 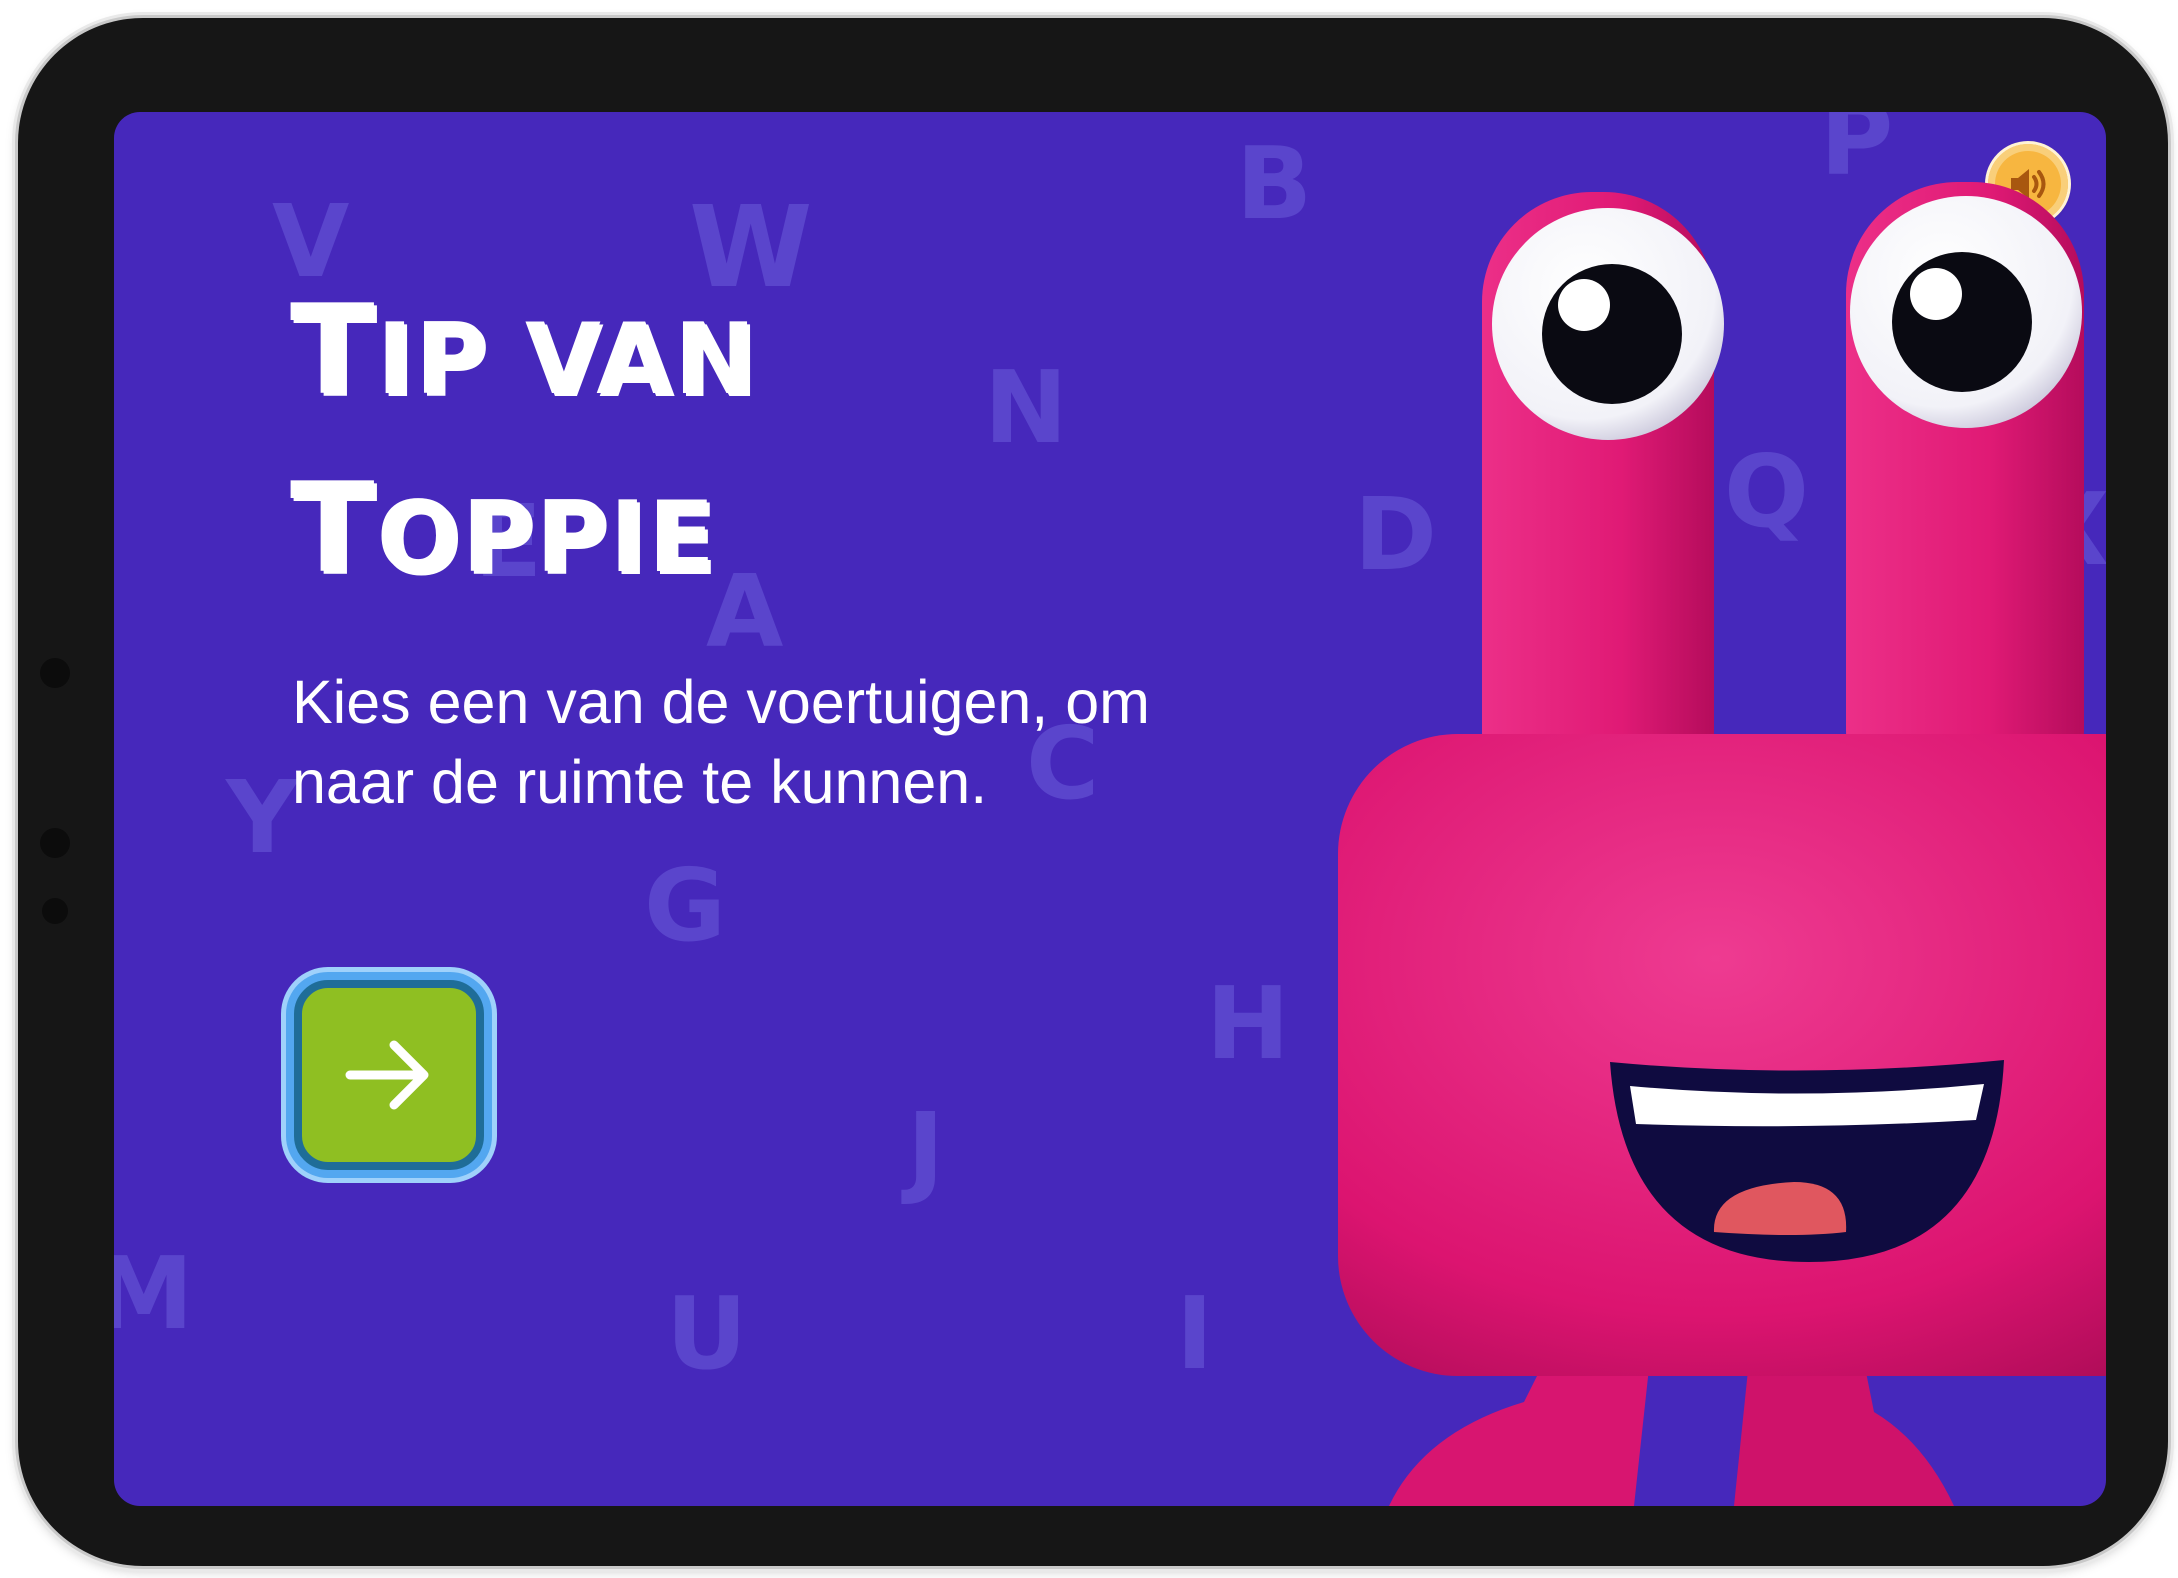 I want to click on arrow-right-icon, so click(x=387, y=1075).